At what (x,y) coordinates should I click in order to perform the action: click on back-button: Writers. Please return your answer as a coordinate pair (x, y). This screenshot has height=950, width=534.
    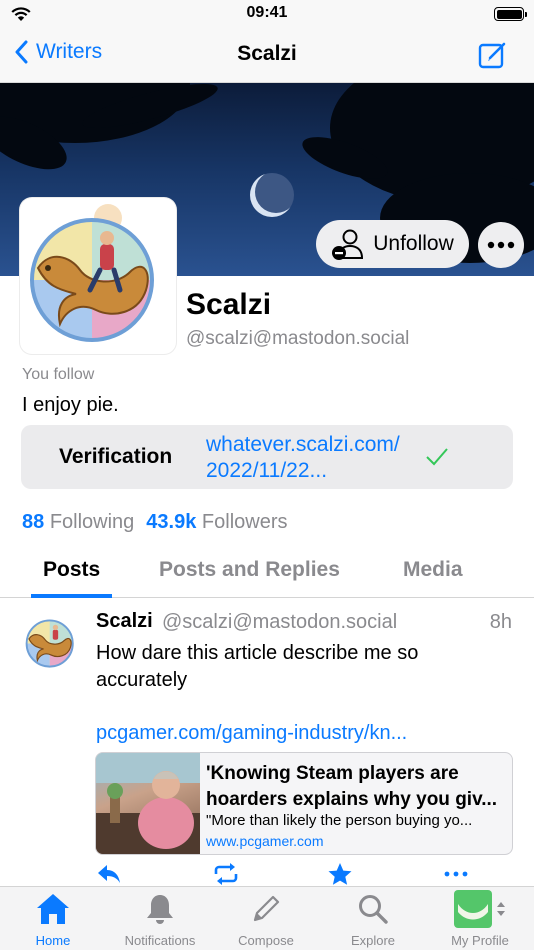
    Looking at the image, I should click on (58, 52).